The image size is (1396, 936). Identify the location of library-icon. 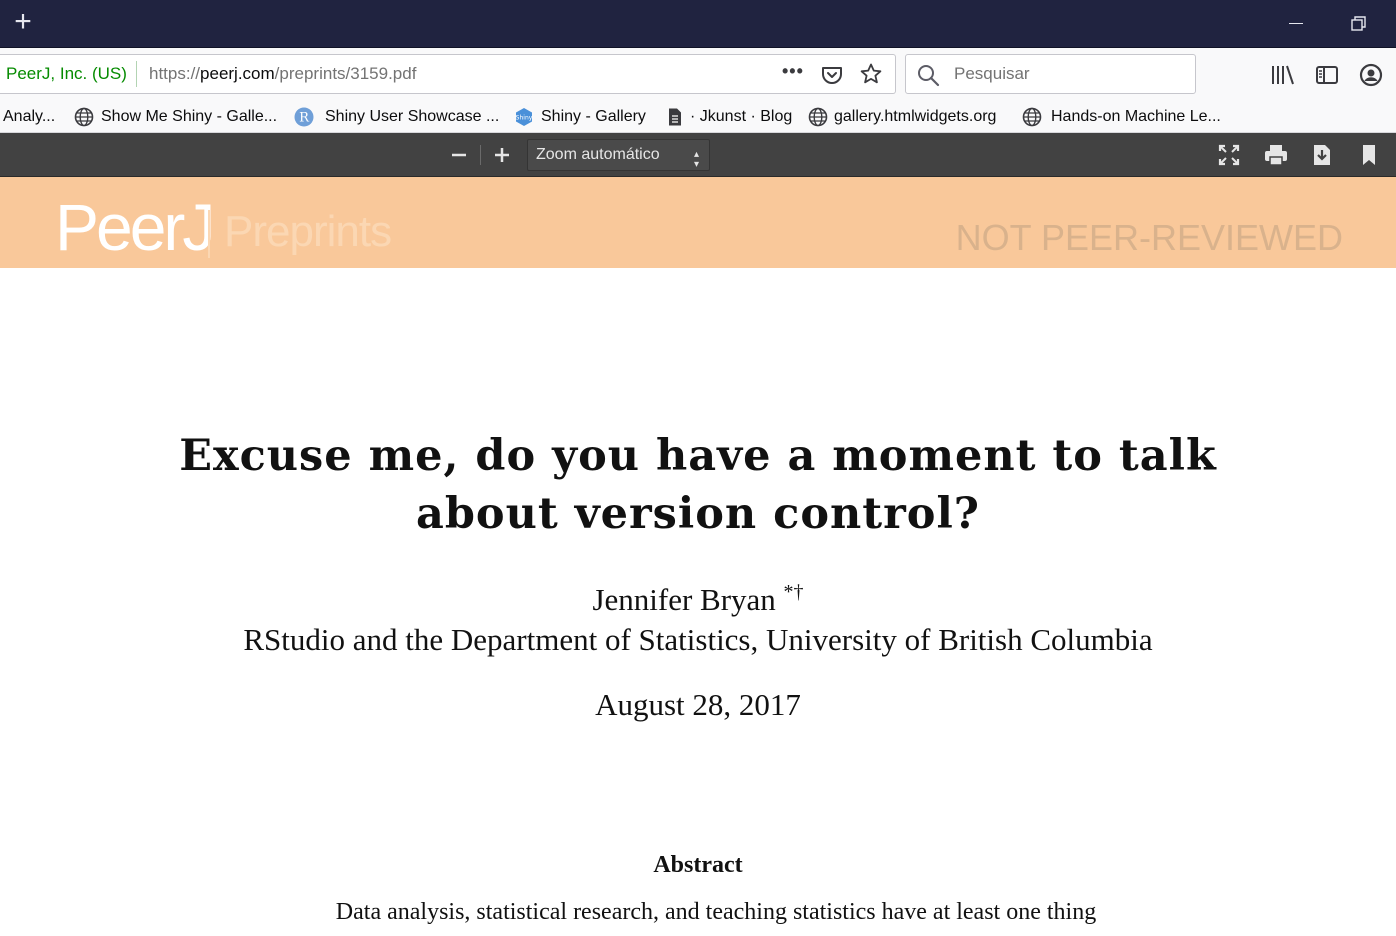
(1283, 75).